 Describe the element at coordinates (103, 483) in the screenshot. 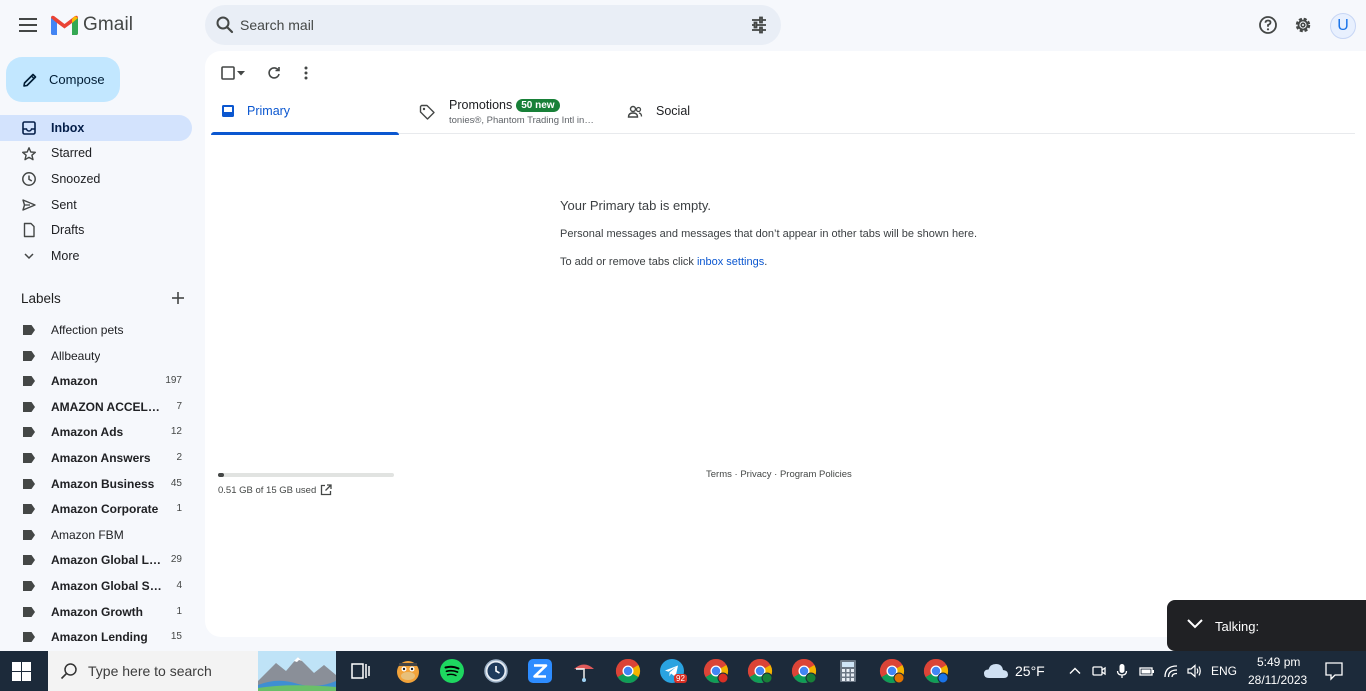

I see `label-name: Amazon Business` at that location.